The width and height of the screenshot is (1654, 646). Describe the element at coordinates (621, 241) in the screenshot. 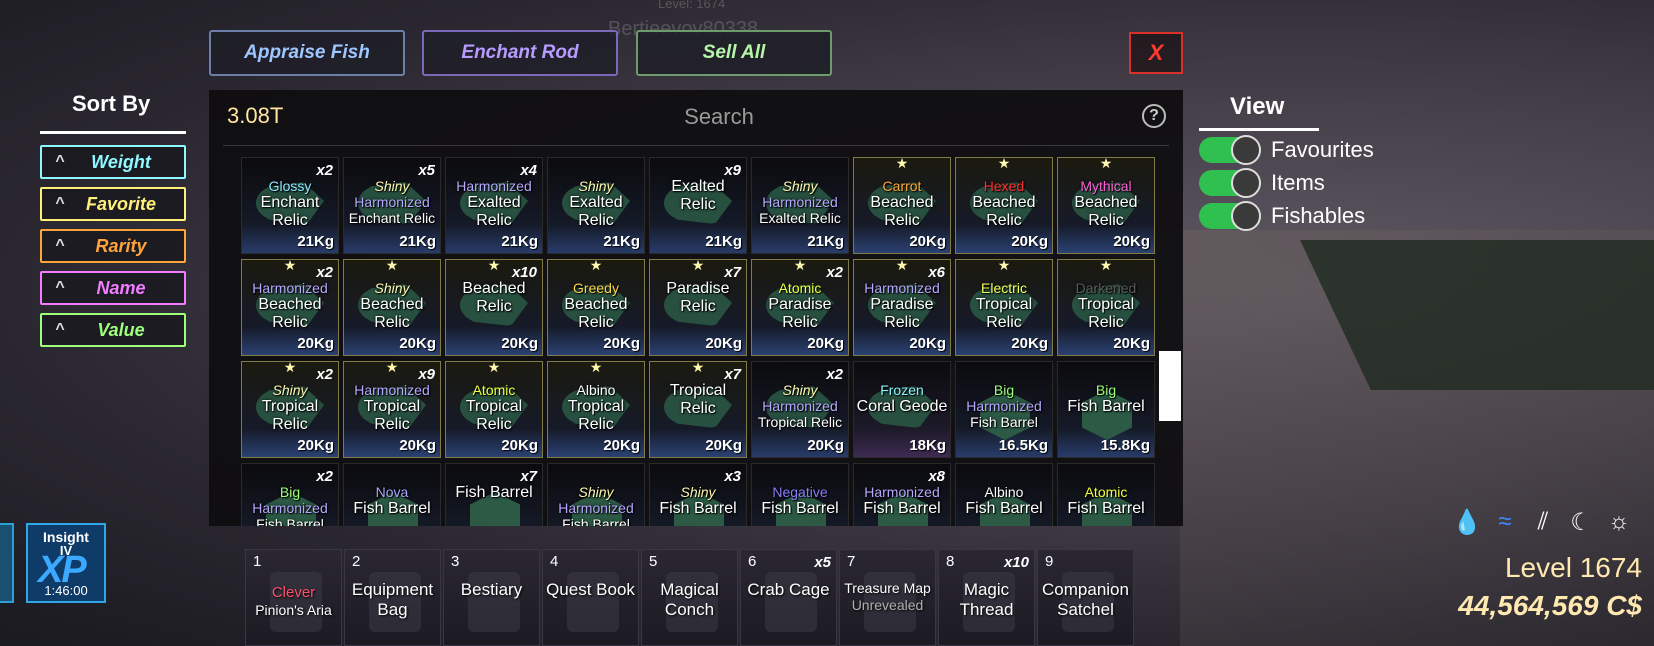

I see `item-weight: 21Kg` at that location.